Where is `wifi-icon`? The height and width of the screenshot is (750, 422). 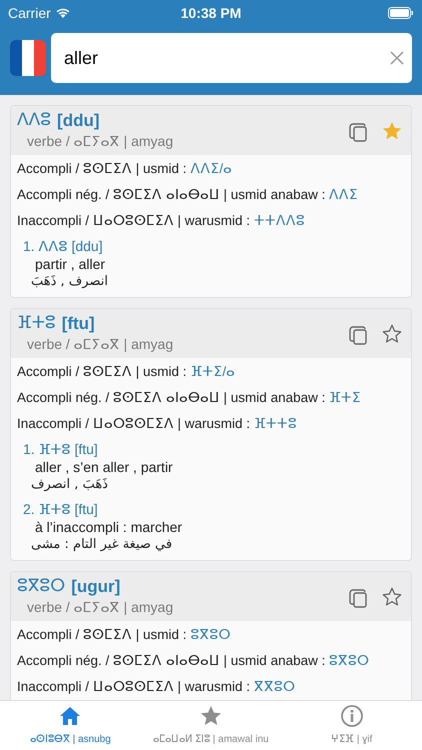 wifi-icon is located at coordinates (62, 13).